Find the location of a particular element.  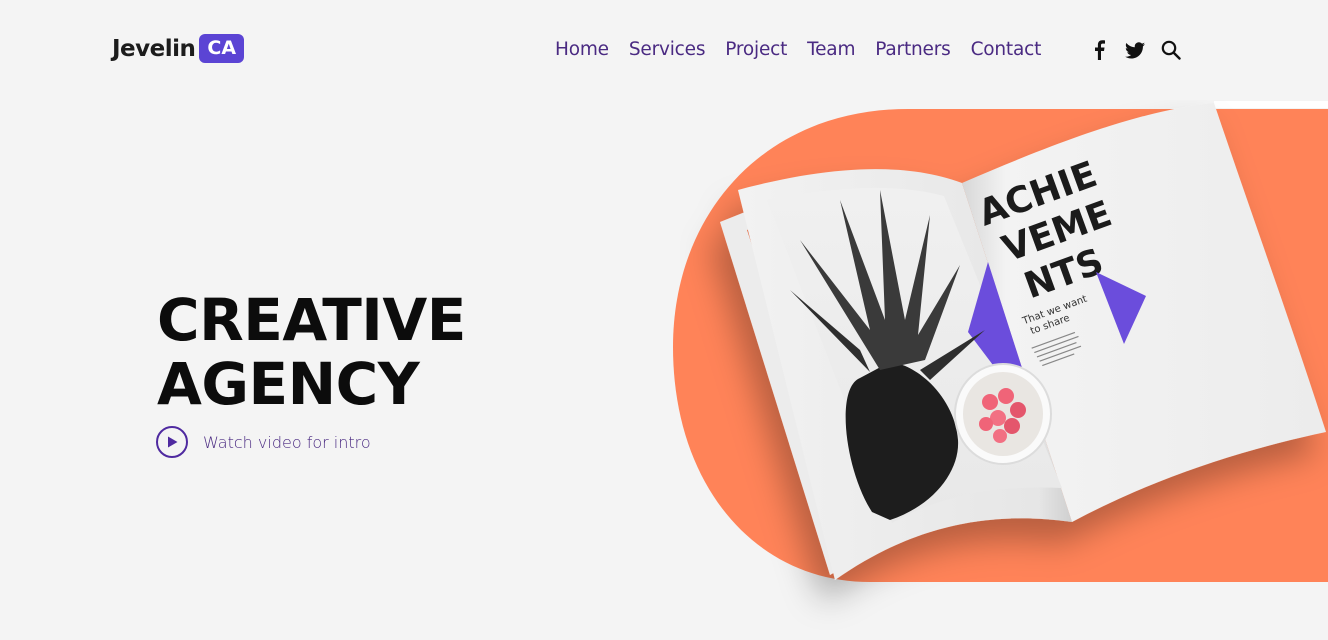

twitter-icon is located at coordinates (1135, 50).